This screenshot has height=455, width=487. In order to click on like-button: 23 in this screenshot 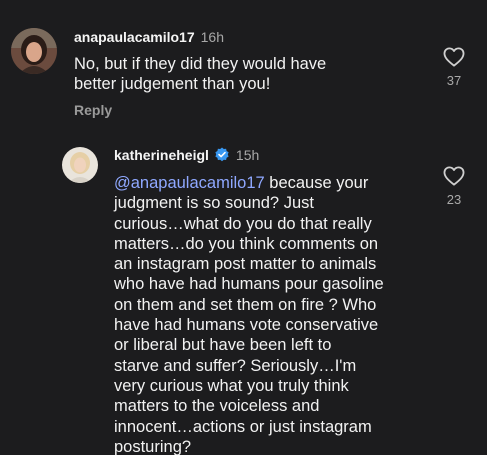, I will do `click(454, 186)`.